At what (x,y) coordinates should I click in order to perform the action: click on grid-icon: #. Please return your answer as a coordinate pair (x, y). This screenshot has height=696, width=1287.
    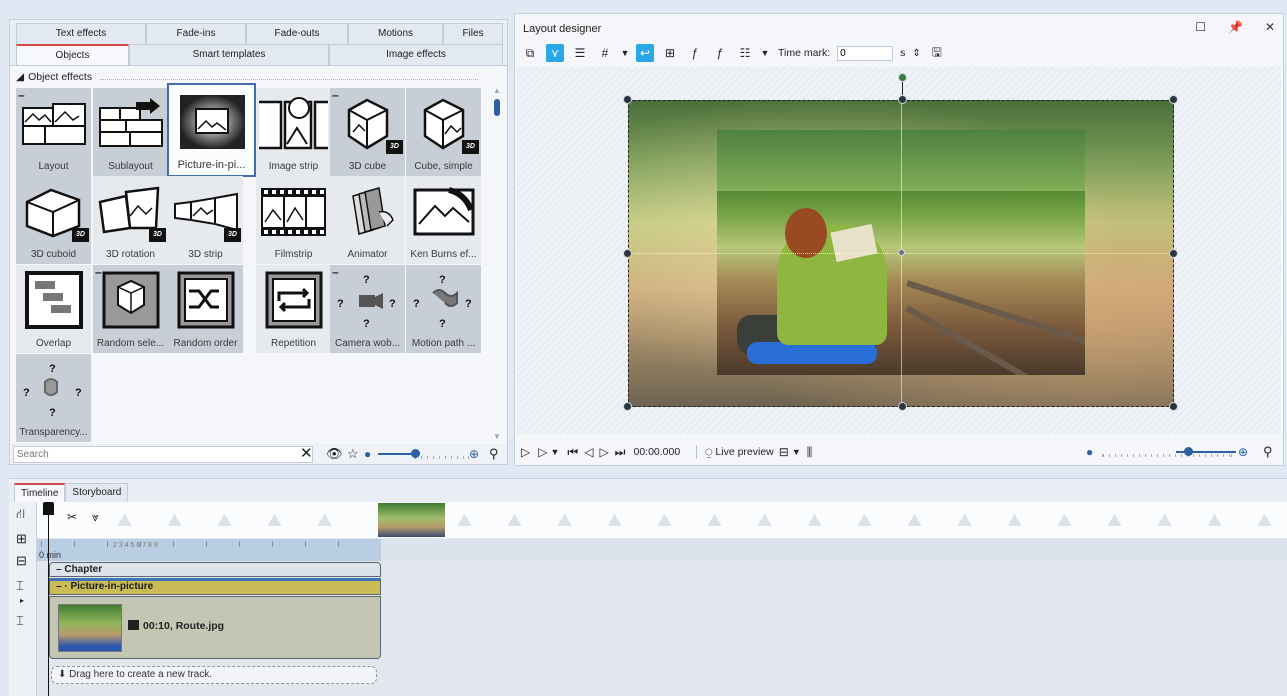
    Looking at the image, I should click on (605, 53).